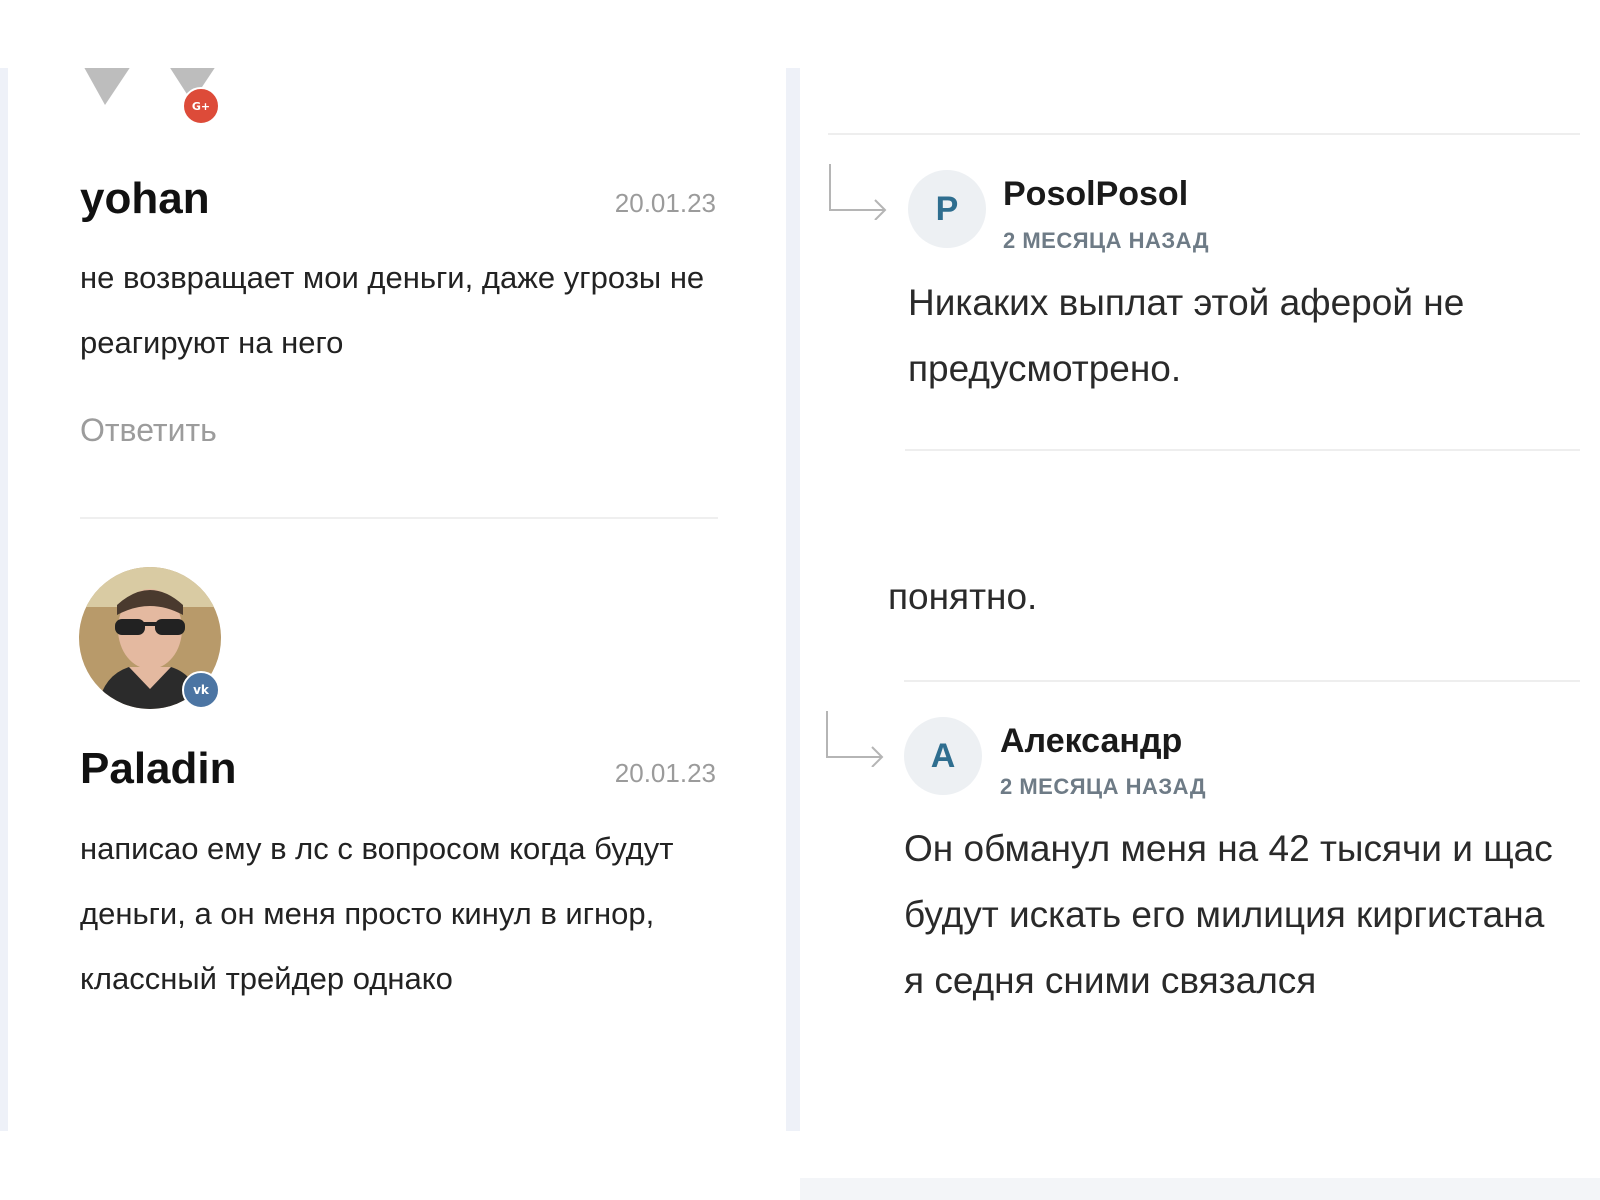 The width and height of the screenshot is (1600, 1200). I want to click on google-plus-icon: G+, so click(201, 106).